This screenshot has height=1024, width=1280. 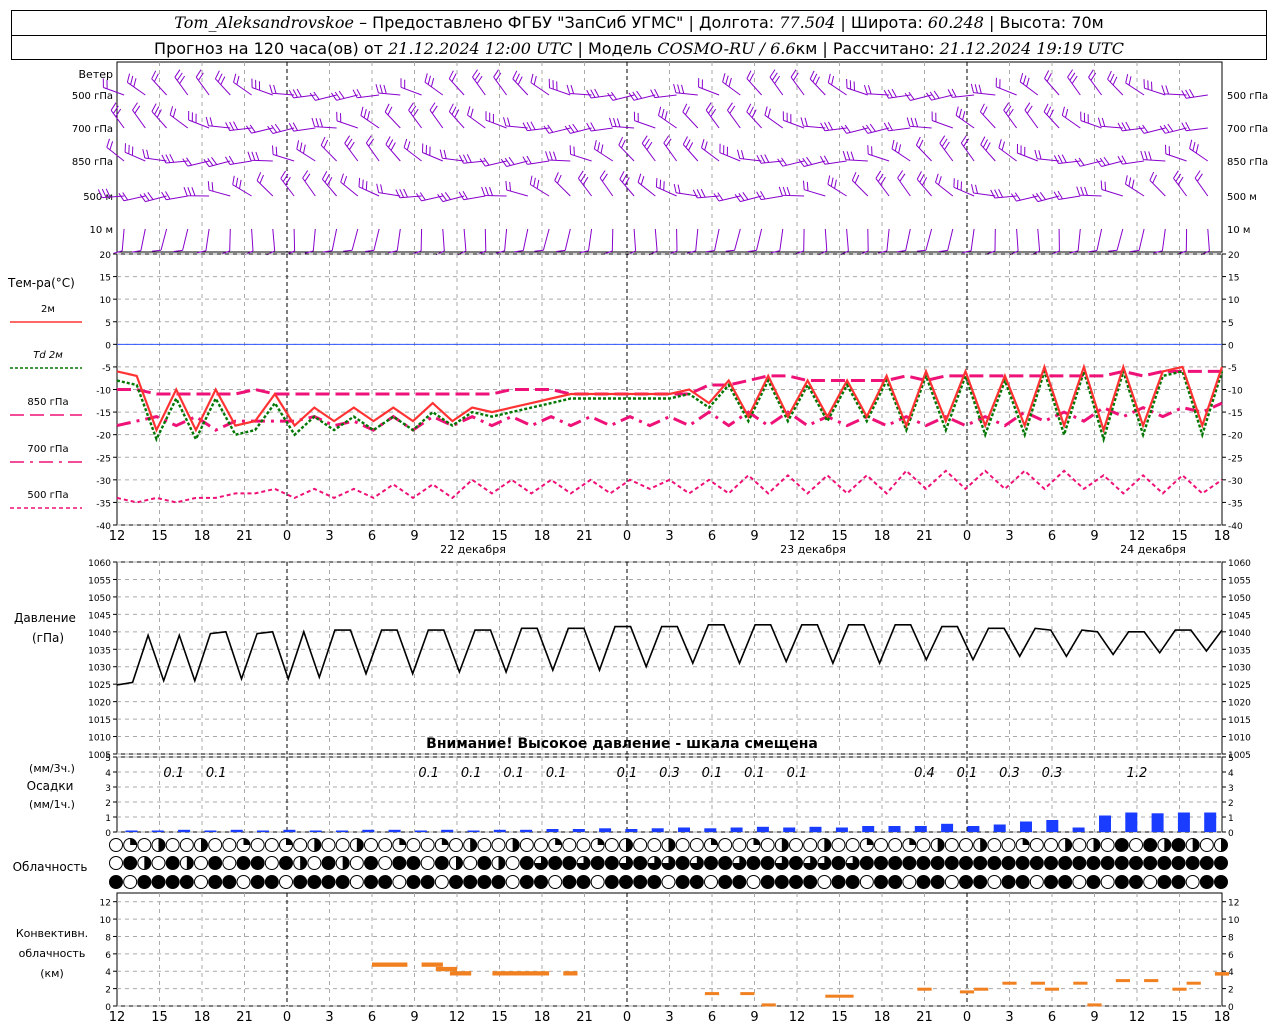 I want to click on pressure-tick-label-right: 1045, so click(x=1239, y=616).